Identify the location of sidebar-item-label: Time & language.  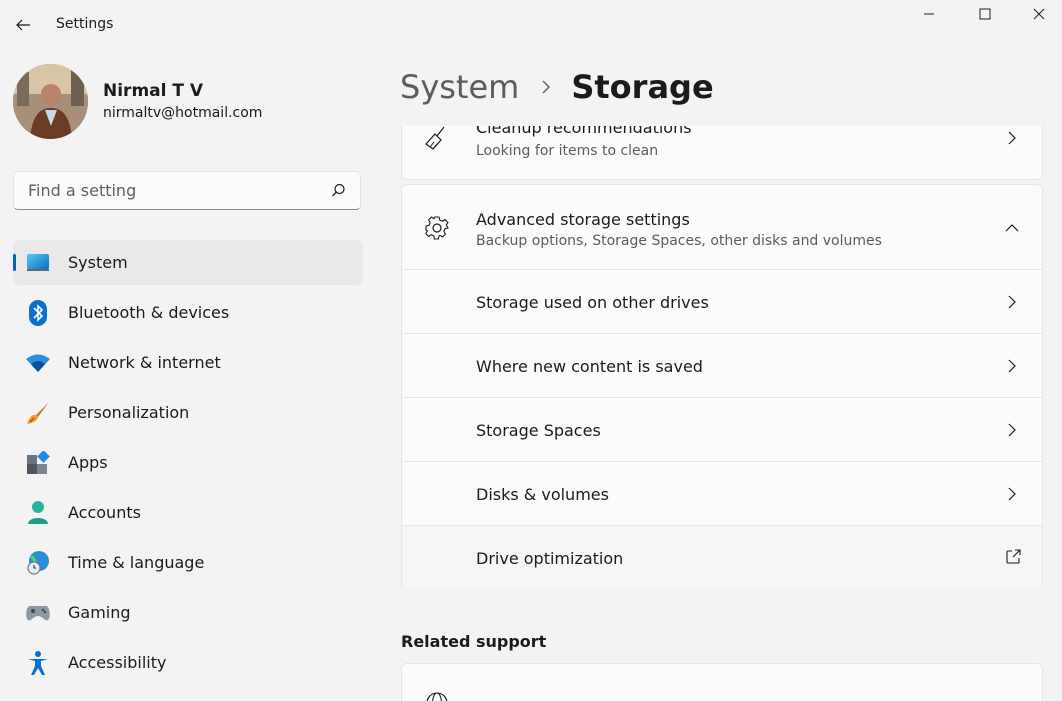
(136, 562).